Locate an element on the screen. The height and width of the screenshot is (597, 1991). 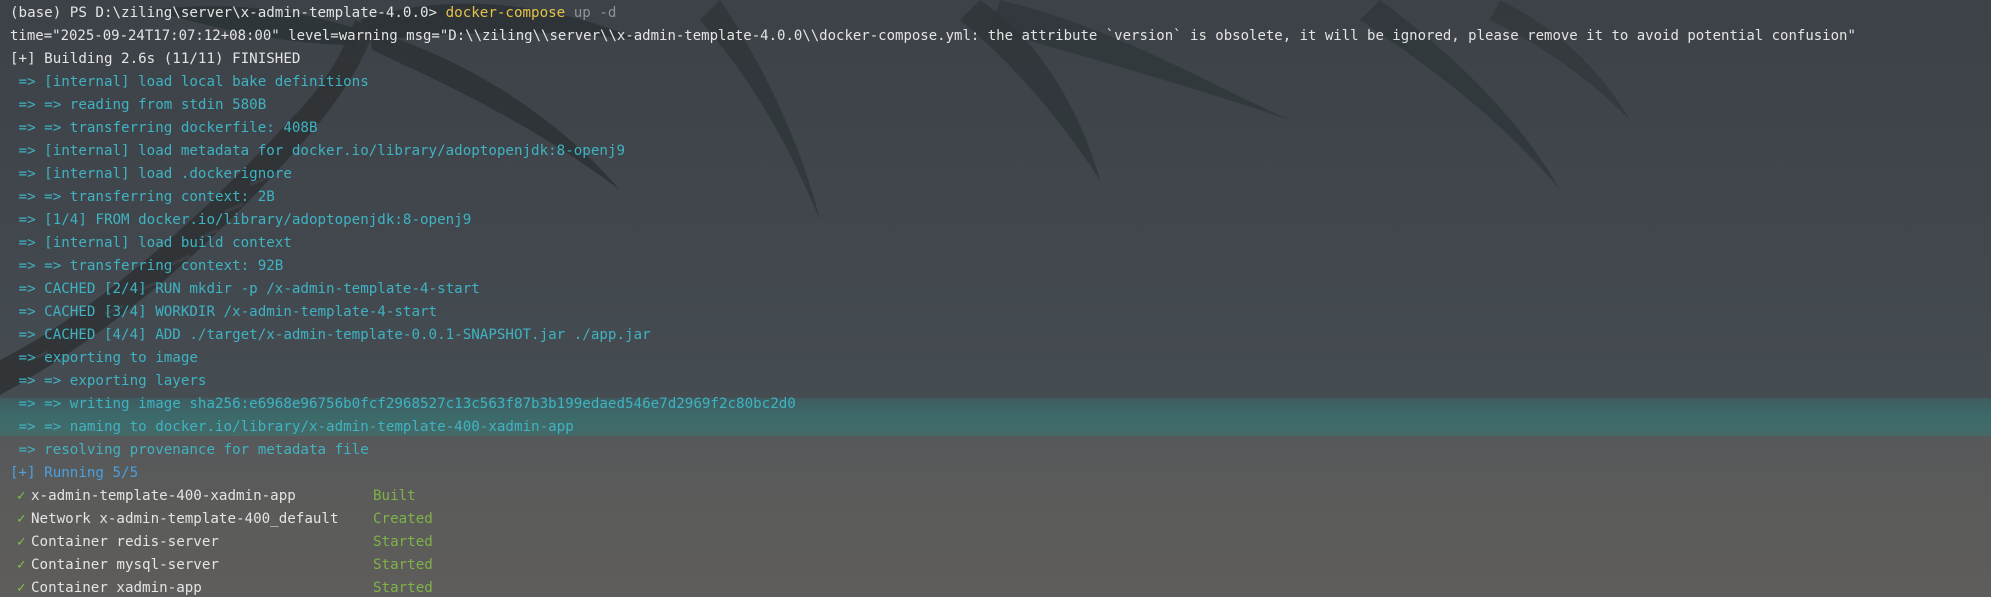
service-name: Network x-admin-template-400_default is located at coordinates (185, 519).